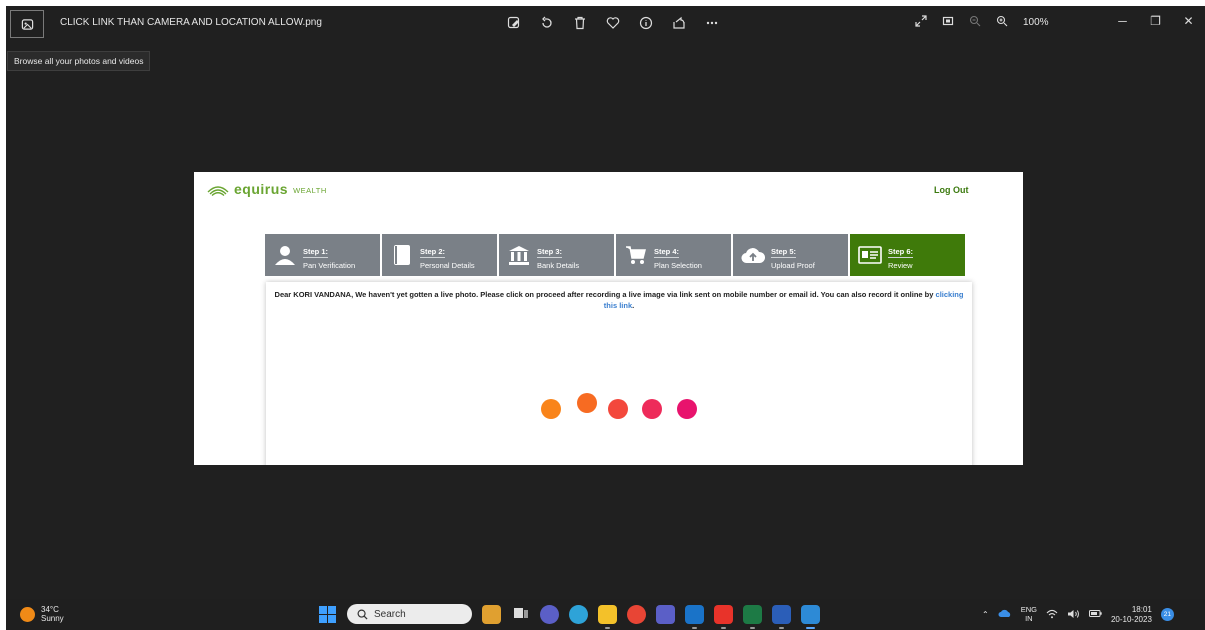 Image resolution: width=1205 pixels, height=630 pixels. Describe the element at coordinates (870, 255) in the screenshot. I see `id-card-icon` at that location.